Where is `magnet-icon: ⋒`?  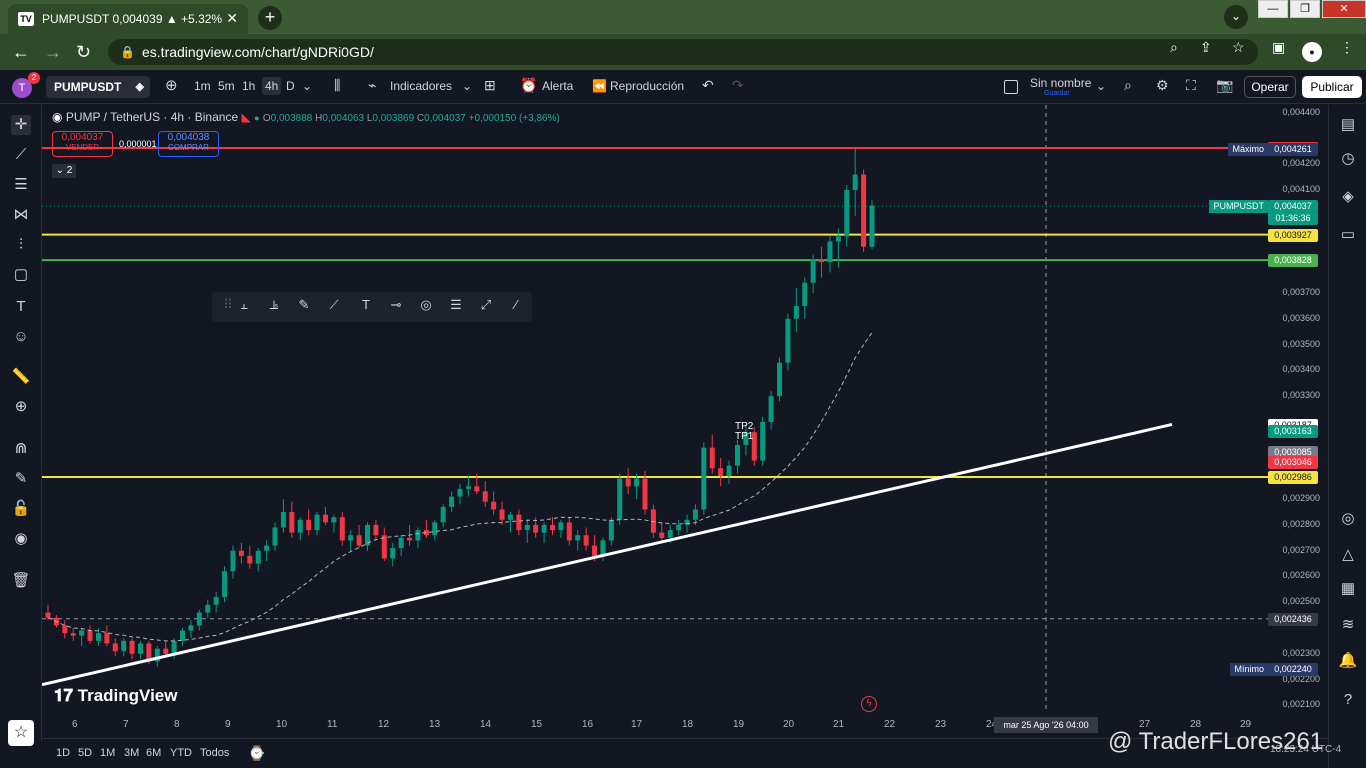
magnet-icon: ⋒ is located at coordinates (21, 449).